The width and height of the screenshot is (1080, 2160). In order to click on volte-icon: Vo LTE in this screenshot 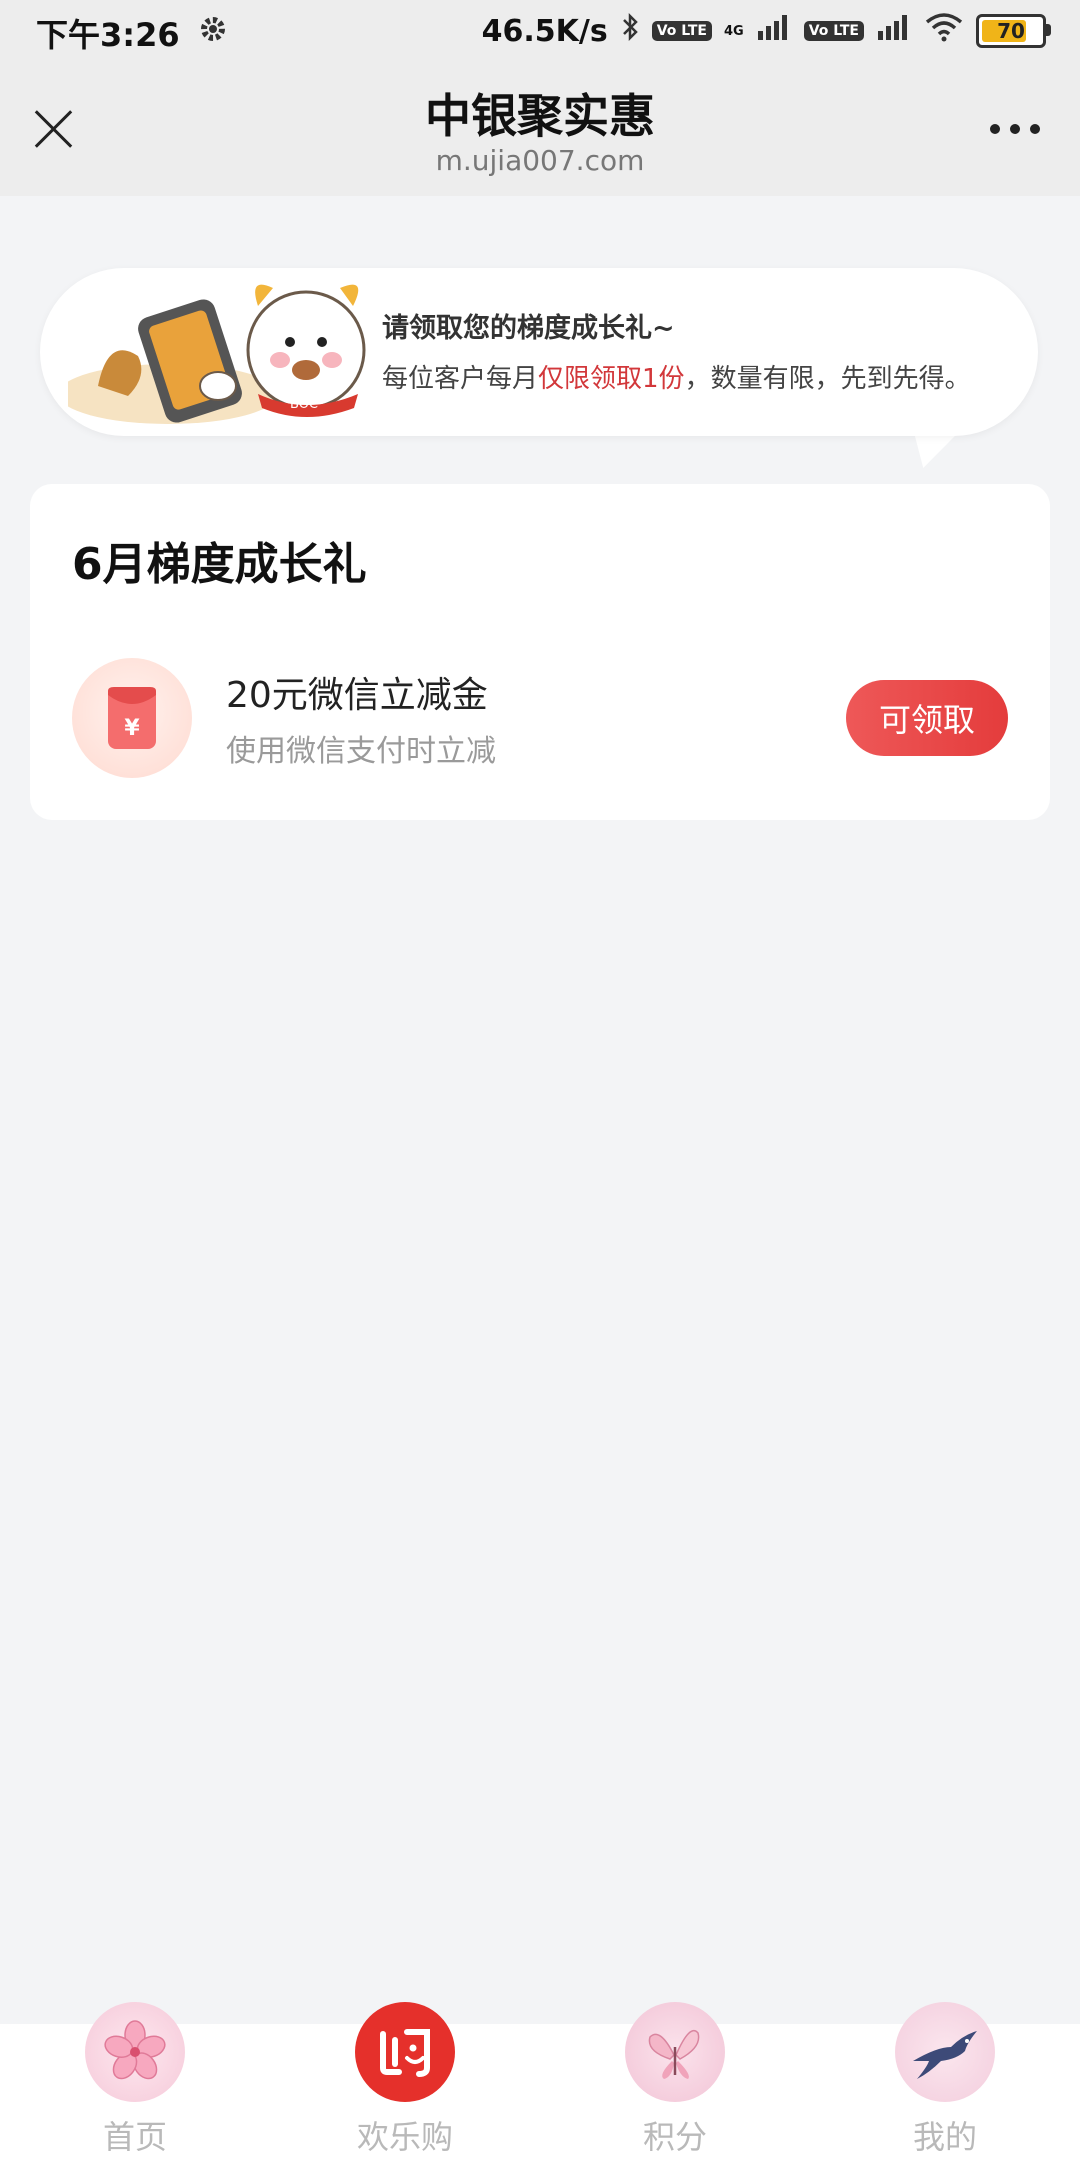, I will do `click(681, 31)`.